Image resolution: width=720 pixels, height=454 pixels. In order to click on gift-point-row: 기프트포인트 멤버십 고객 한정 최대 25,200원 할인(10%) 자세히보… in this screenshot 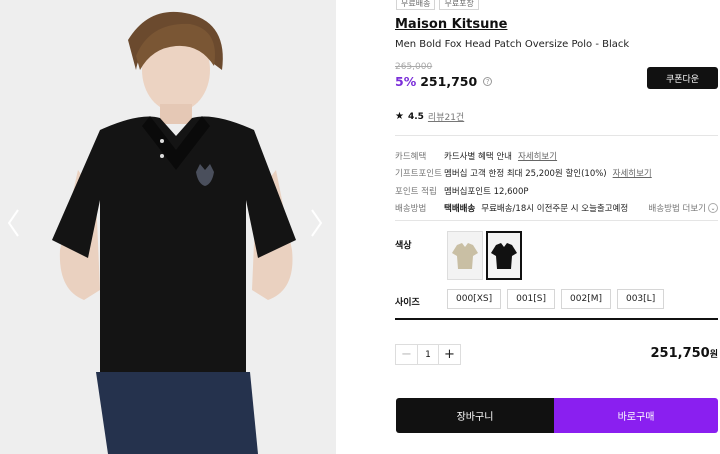, I will do `click(556, 174)`.